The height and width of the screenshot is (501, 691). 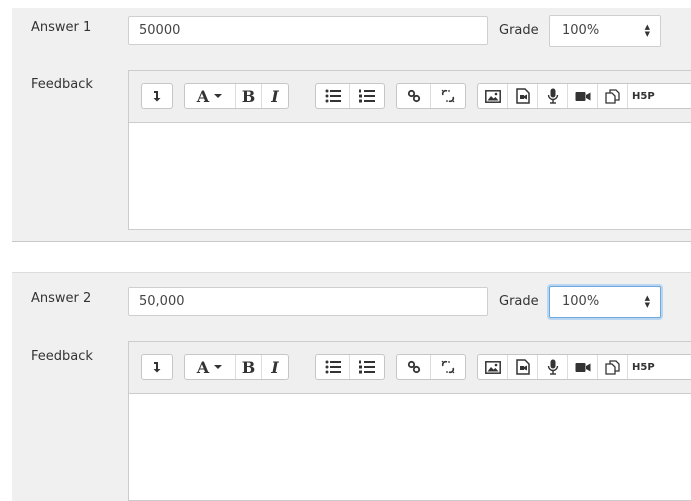 What do you see at coordinates (62, 356) in the screenshot?
I see `feedback-2-label: Feedback` at bounding box center [62, 356].